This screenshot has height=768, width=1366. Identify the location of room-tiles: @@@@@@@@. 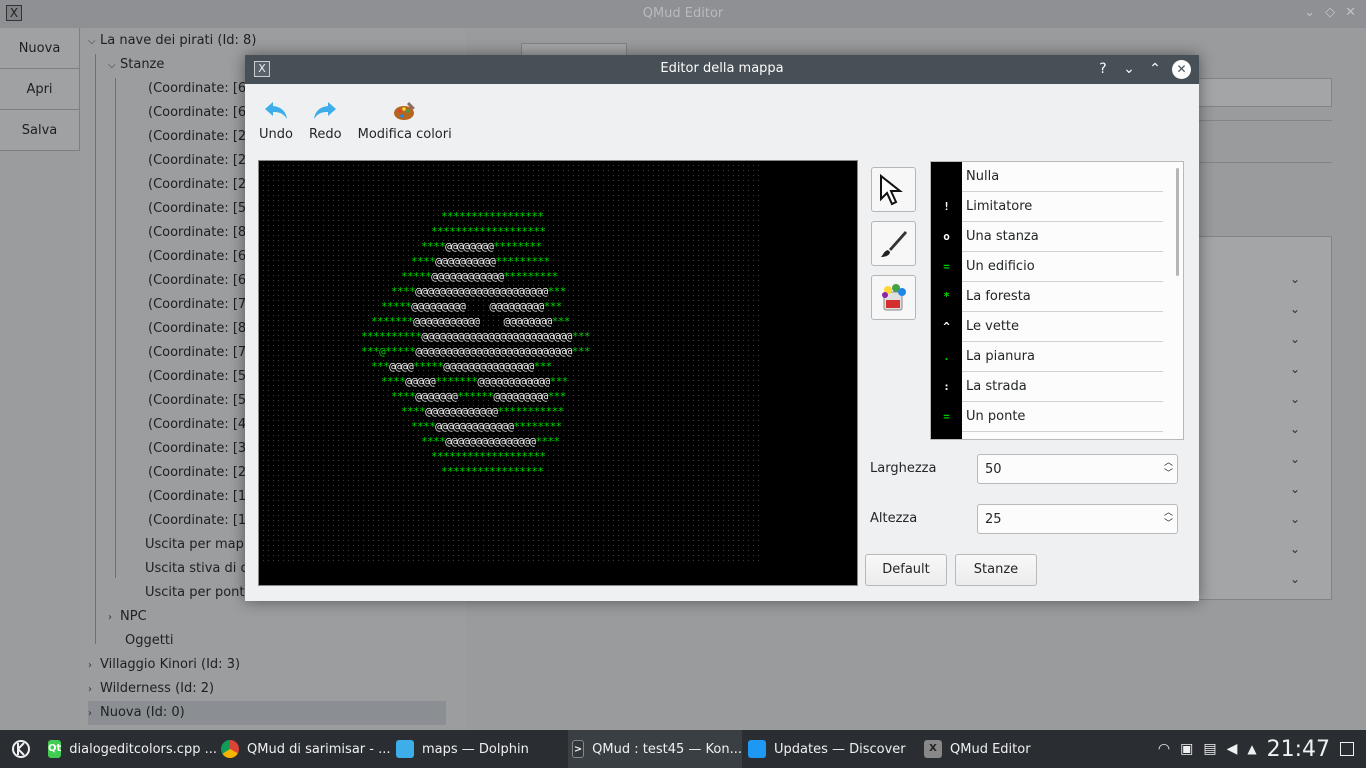
(469, 246).